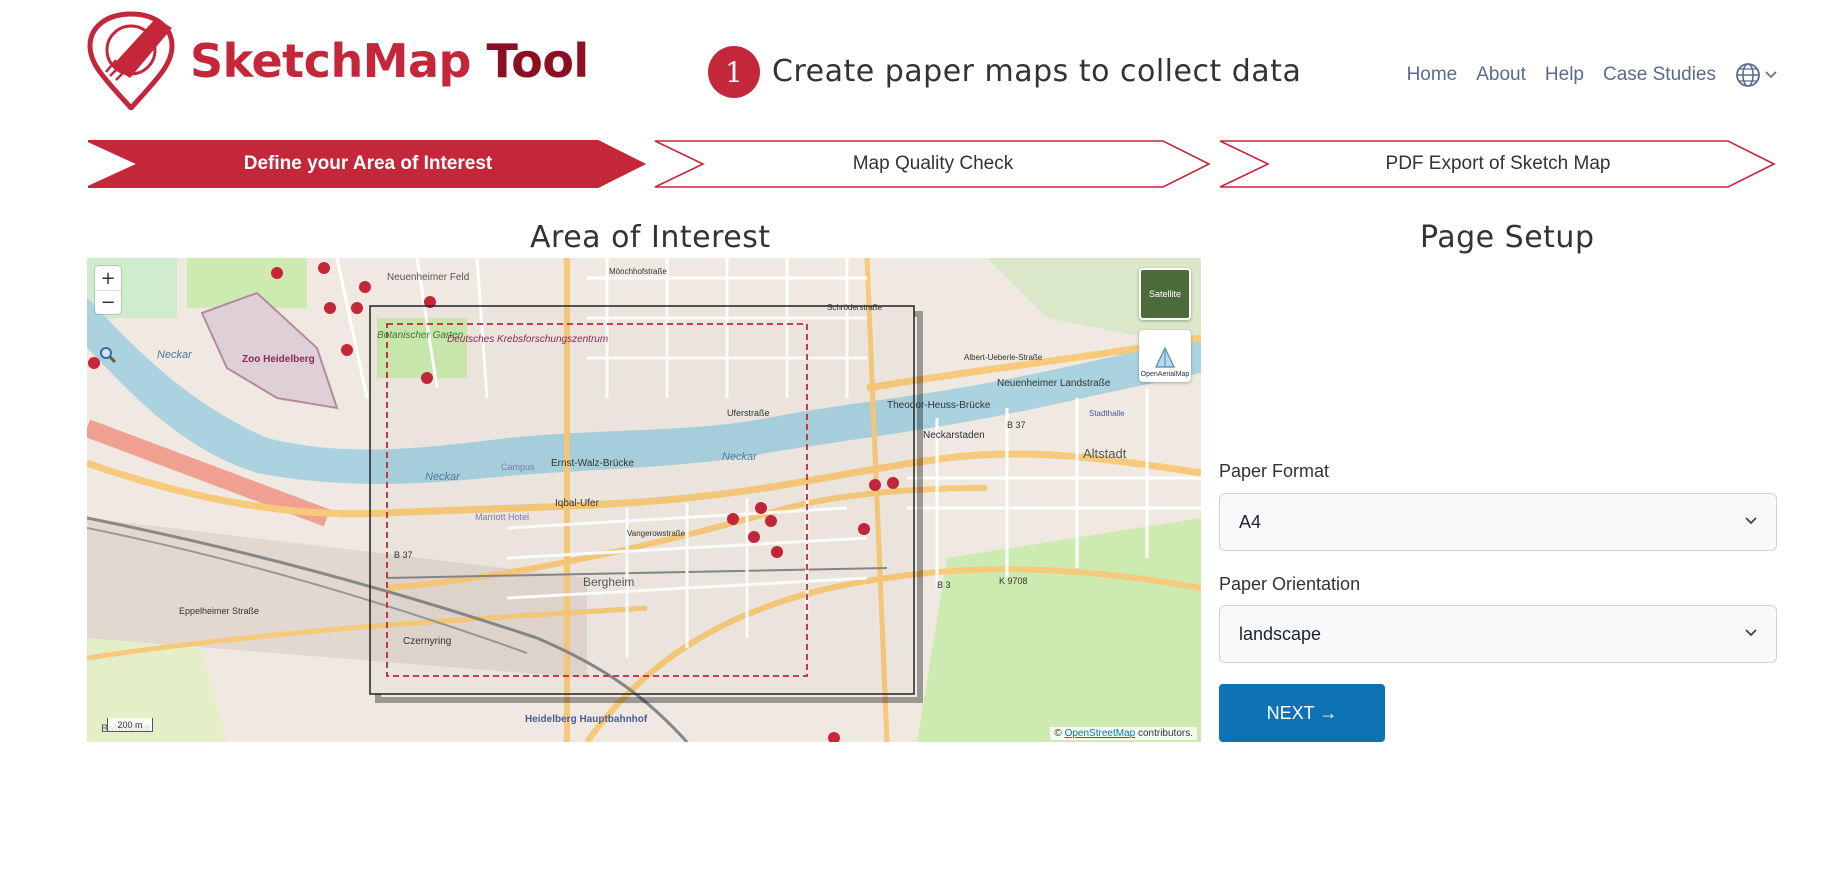 This screenshot has width=1847, height=893. What do you see at coordinates (1501, 75) in the screenshot?
I see `nav-about: About` at bounding box center [1501, 75].